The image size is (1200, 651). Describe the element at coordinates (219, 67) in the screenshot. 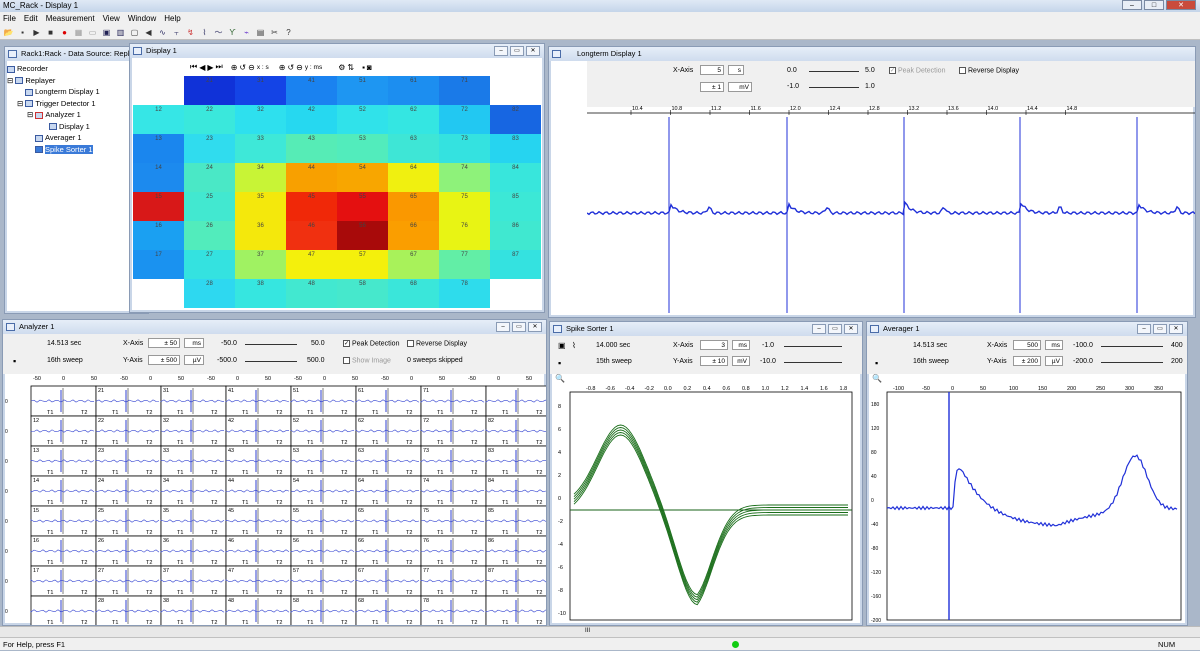

I see `last-icon: ⏭` at that location.